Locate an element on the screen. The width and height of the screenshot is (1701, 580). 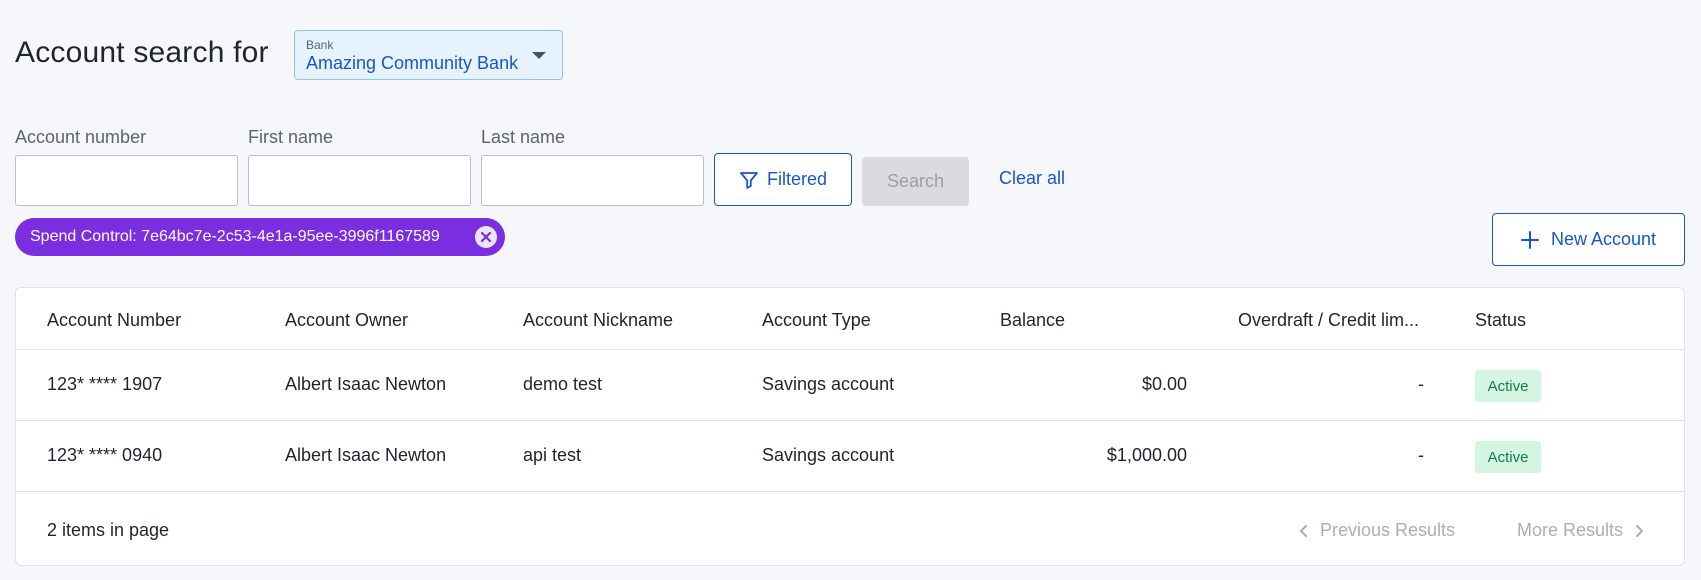
search-button-label: Search is located at coordinates (915, 181).